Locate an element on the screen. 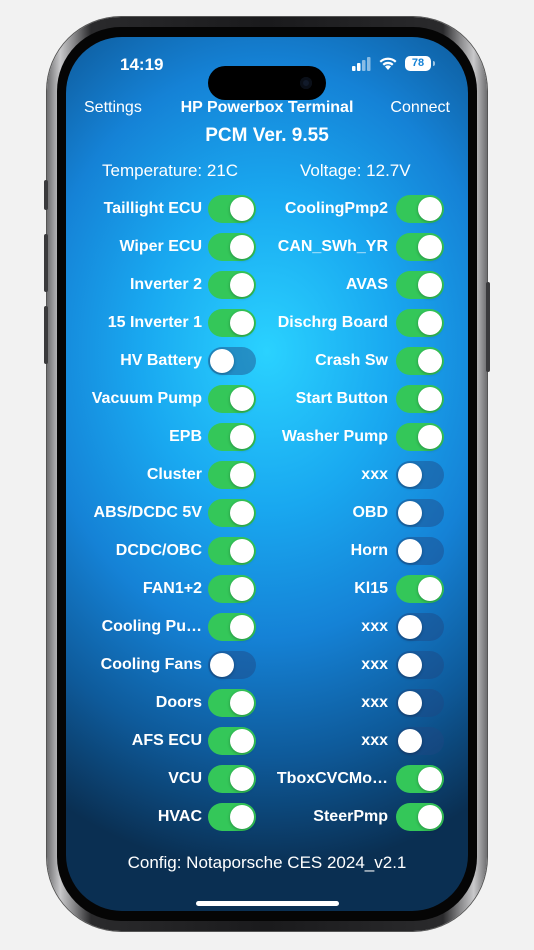 This screenshot has width=534, height=950. right-switch-label: SteerPmp is located at coordinates (350, 816).